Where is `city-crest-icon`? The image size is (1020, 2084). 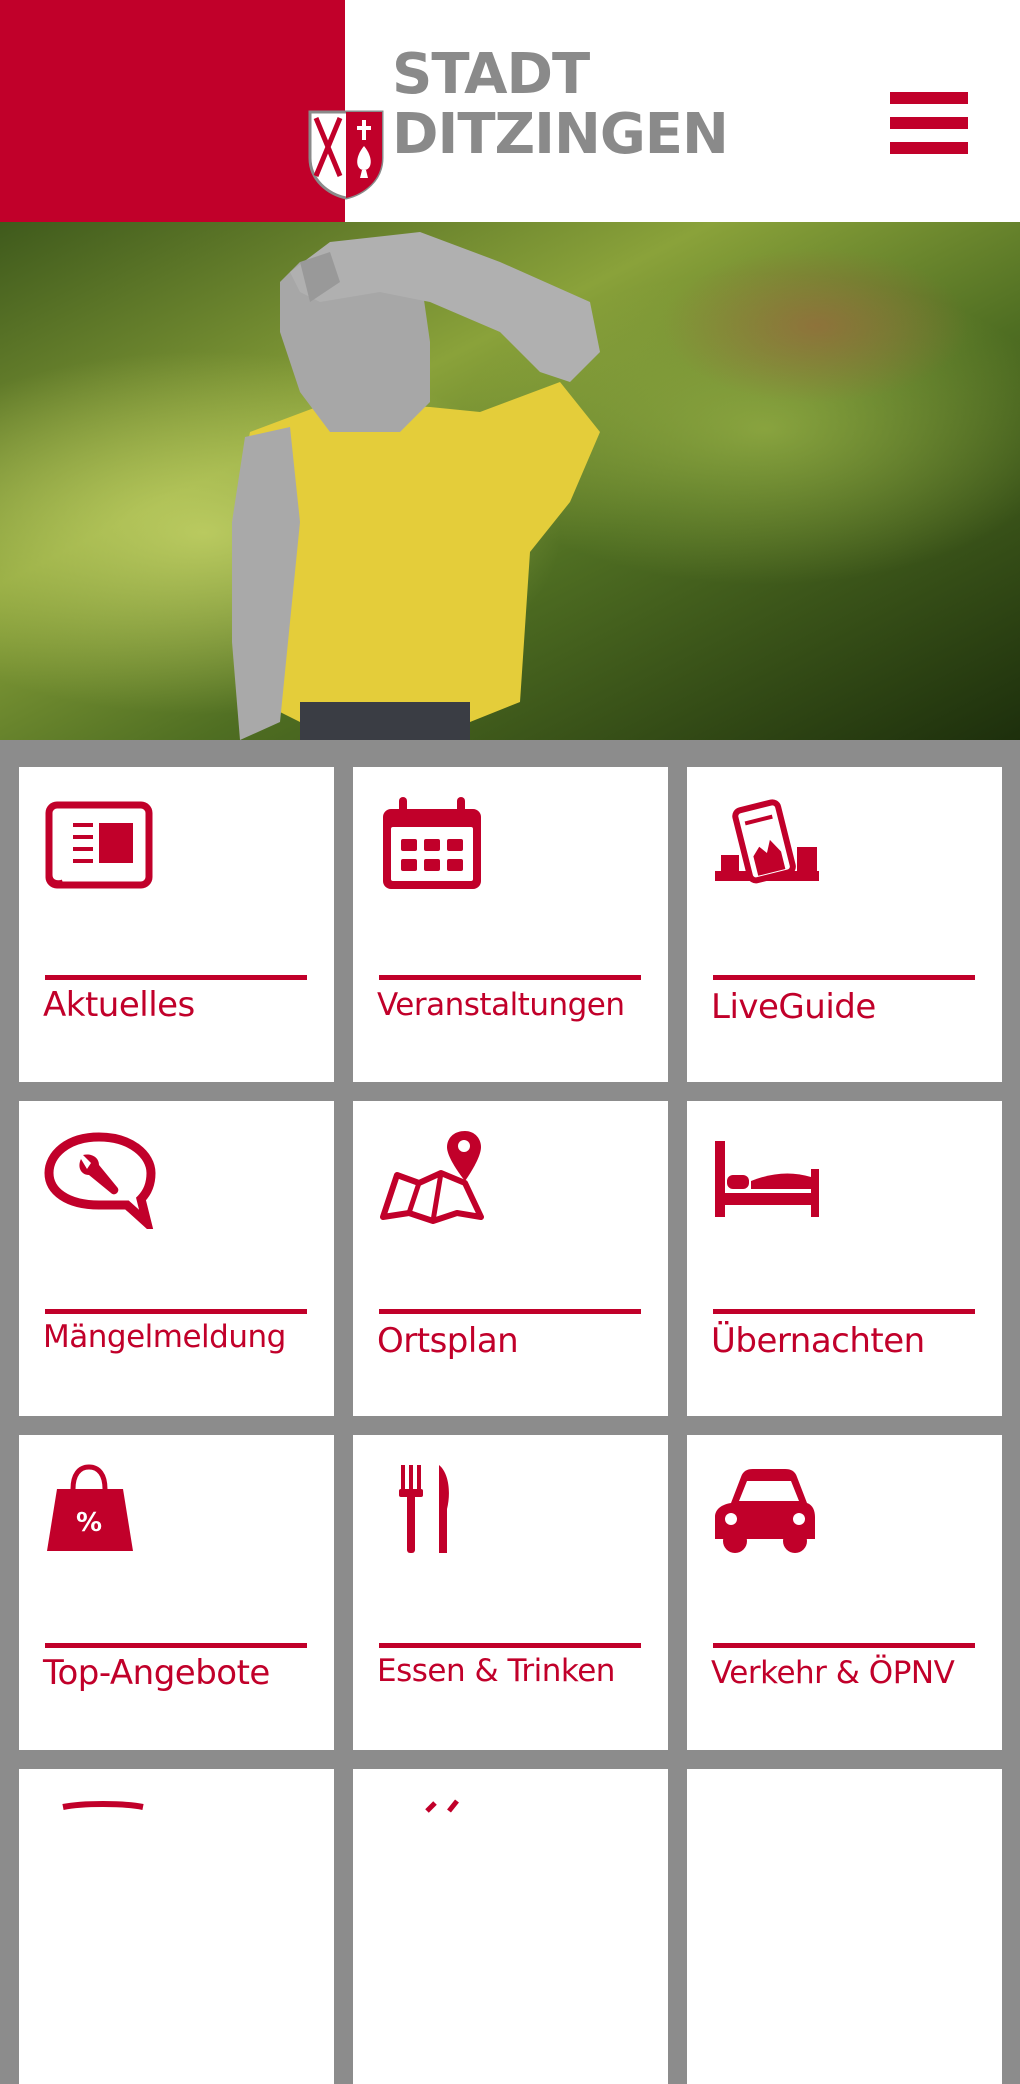
city-crest-icon is located at coordinates (346, 155).